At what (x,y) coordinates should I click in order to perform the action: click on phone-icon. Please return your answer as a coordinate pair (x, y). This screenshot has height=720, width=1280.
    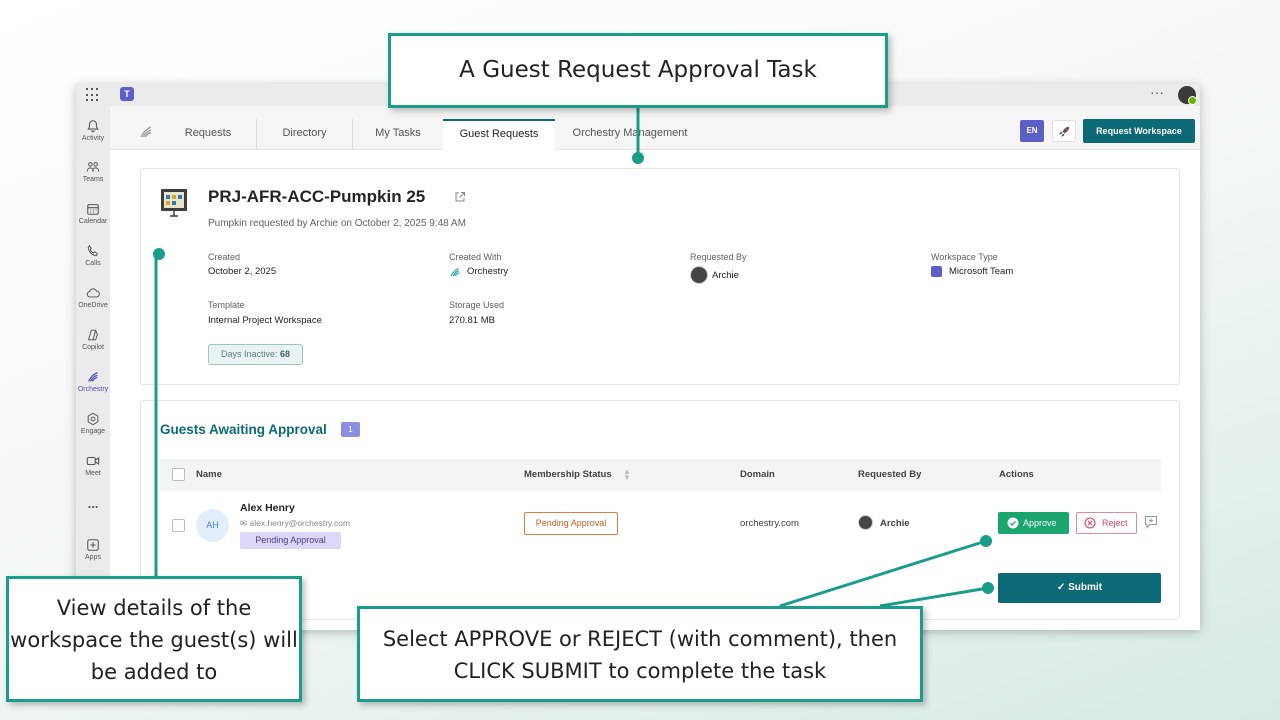
    Looking at the image, I should click on (92, 250).